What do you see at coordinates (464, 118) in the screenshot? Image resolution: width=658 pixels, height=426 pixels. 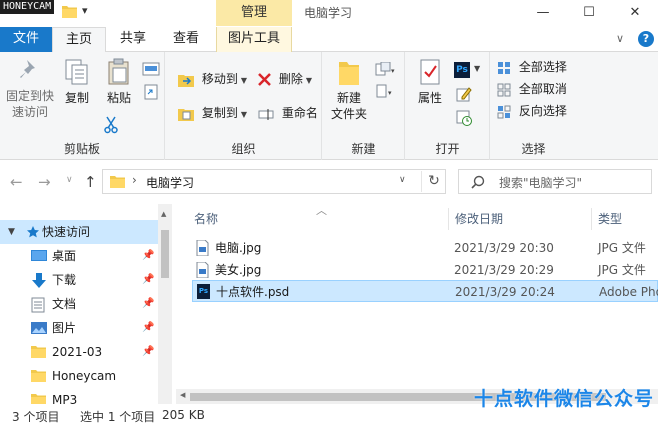 I see `history-icon` at bounding box center [464, 118].